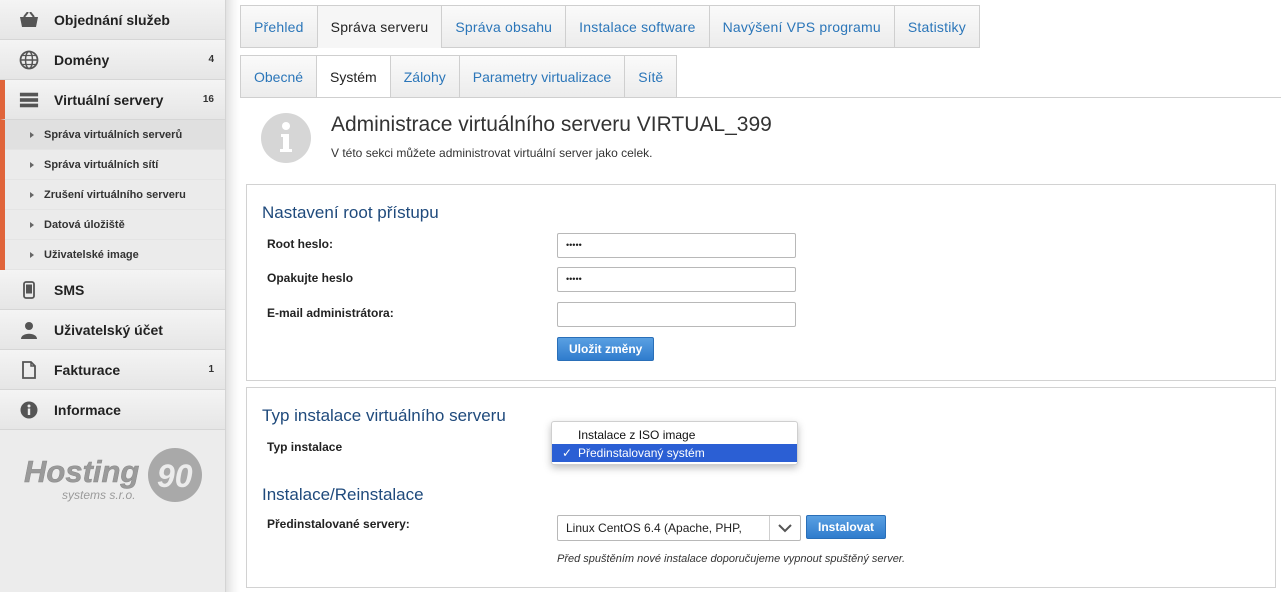 This screenshot has width=1281, height=592. I want to click on email-field, so click(676, 314).